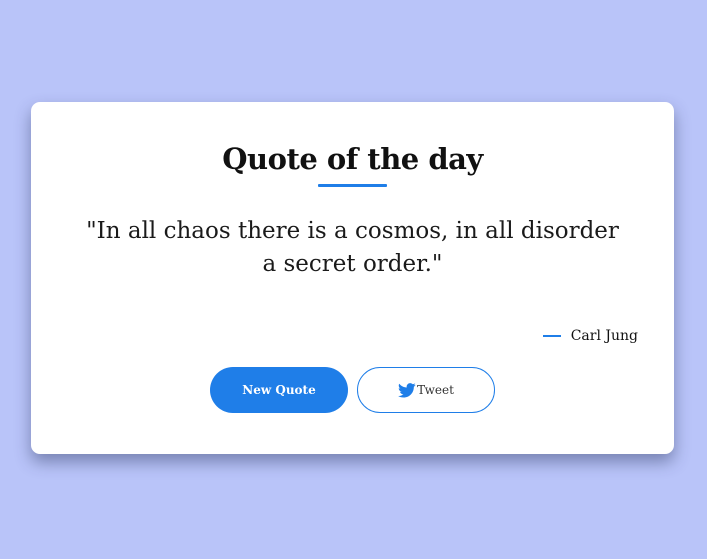 The height and width of the screenshot is (559, 707). What do you see at coordinates (551, 336) in the screenshot?
I see `author-dash` at bounding box center [551, 336].